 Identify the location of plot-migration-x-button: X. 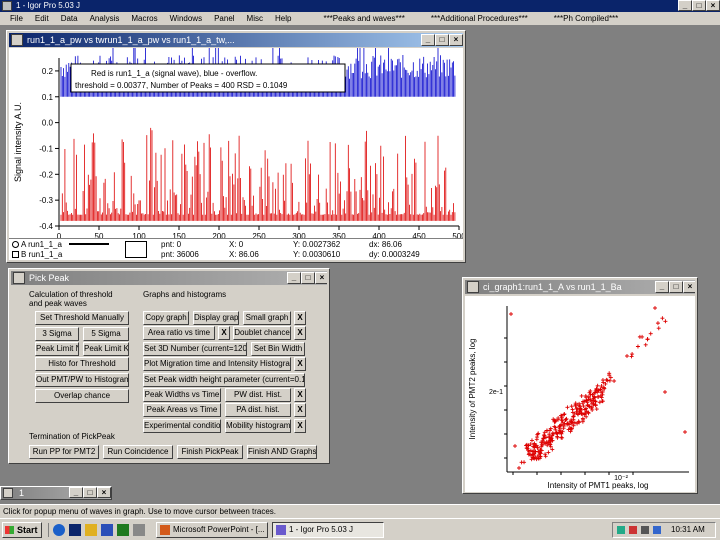
(300, 364).